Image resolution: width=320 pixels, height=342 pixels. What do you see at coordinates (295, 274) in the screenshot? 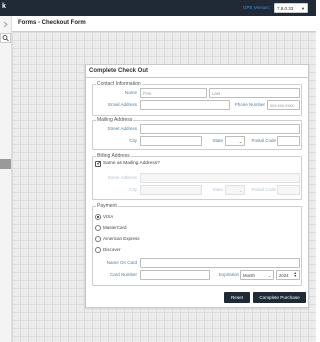
I see `stepper-icon: ▲ ▼` at bounding box center [295, 274].